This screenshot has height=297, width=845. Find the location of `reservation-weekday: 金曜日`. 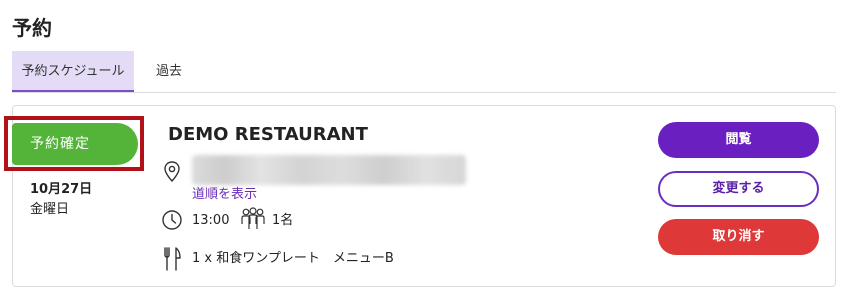

reservation-weekday: 金曜日 is located at coordinates (50, 209).